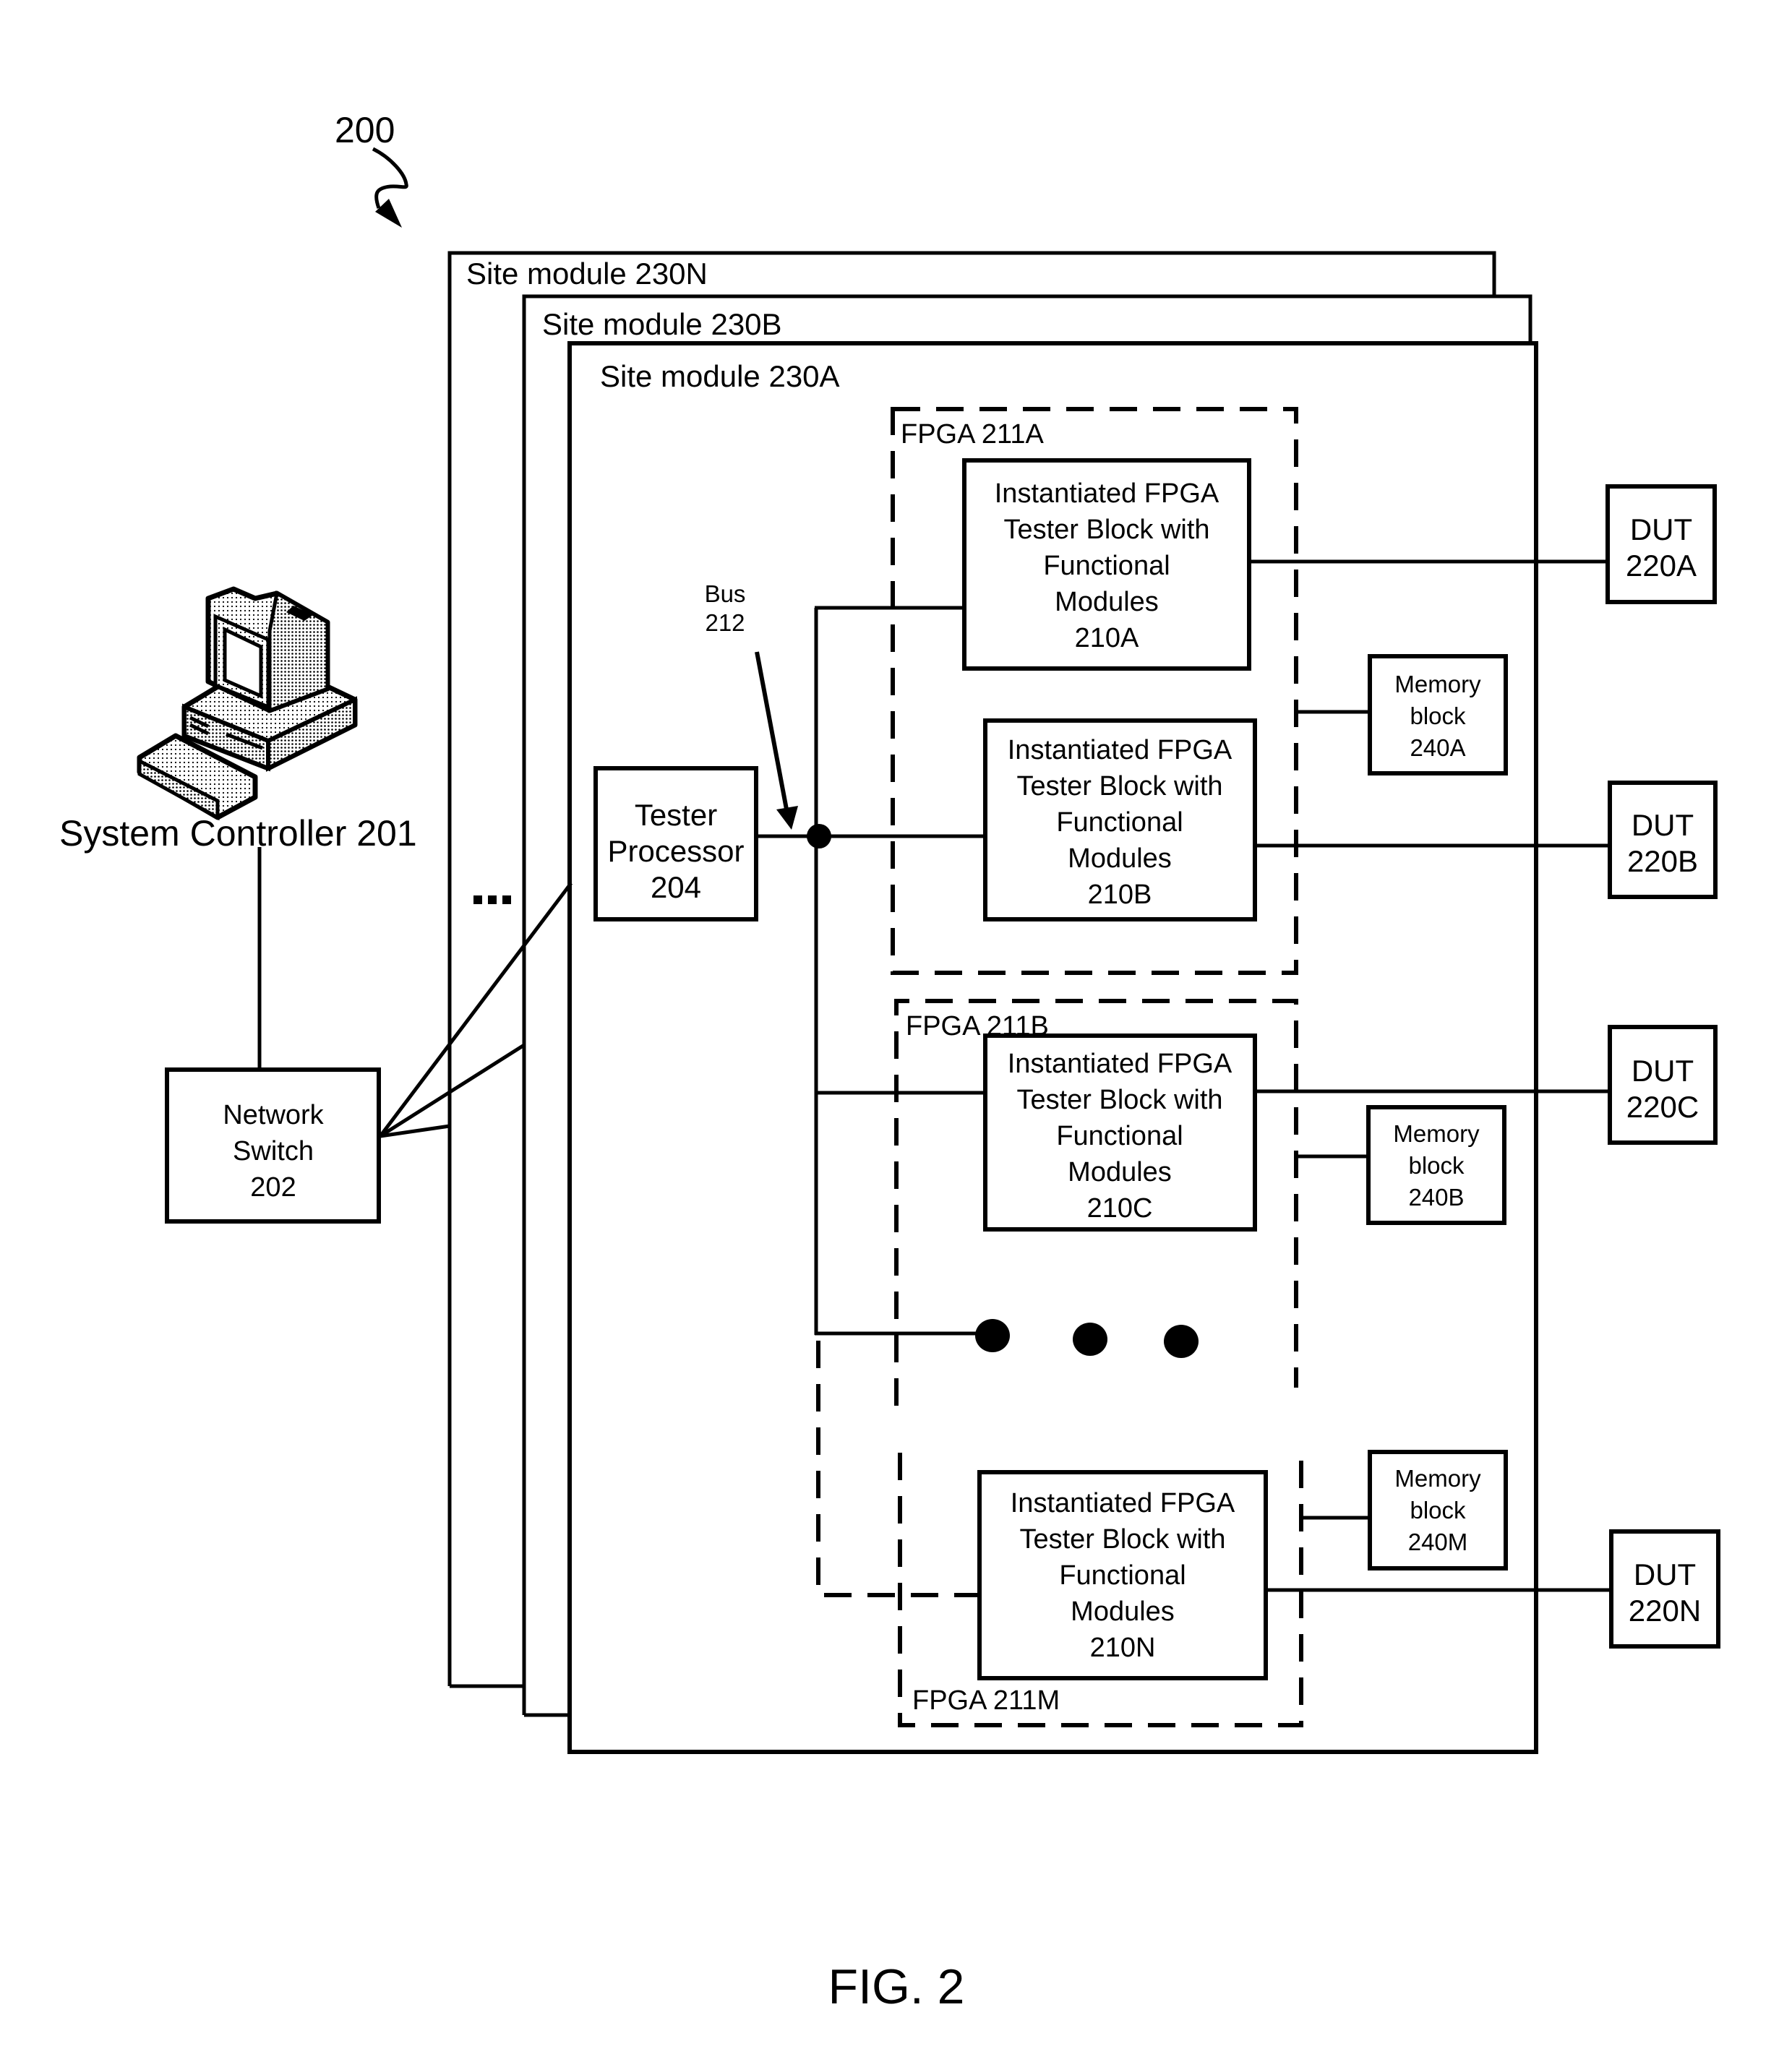 Image resolution: width=1792 pixels, height=2054 pixels. I want to click on memory-240A-line-1: Memory, so click(1437, 684).